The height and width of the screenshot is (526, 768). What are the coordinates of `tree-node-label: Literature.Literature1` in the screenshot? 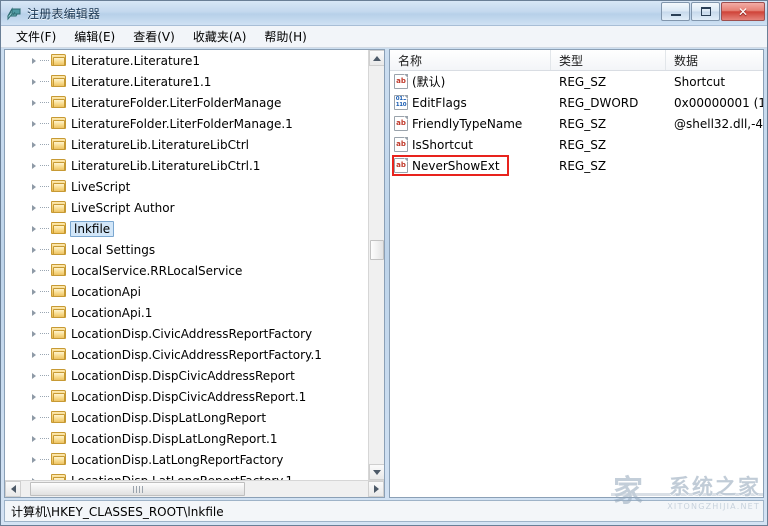 It's located at (135, 60).